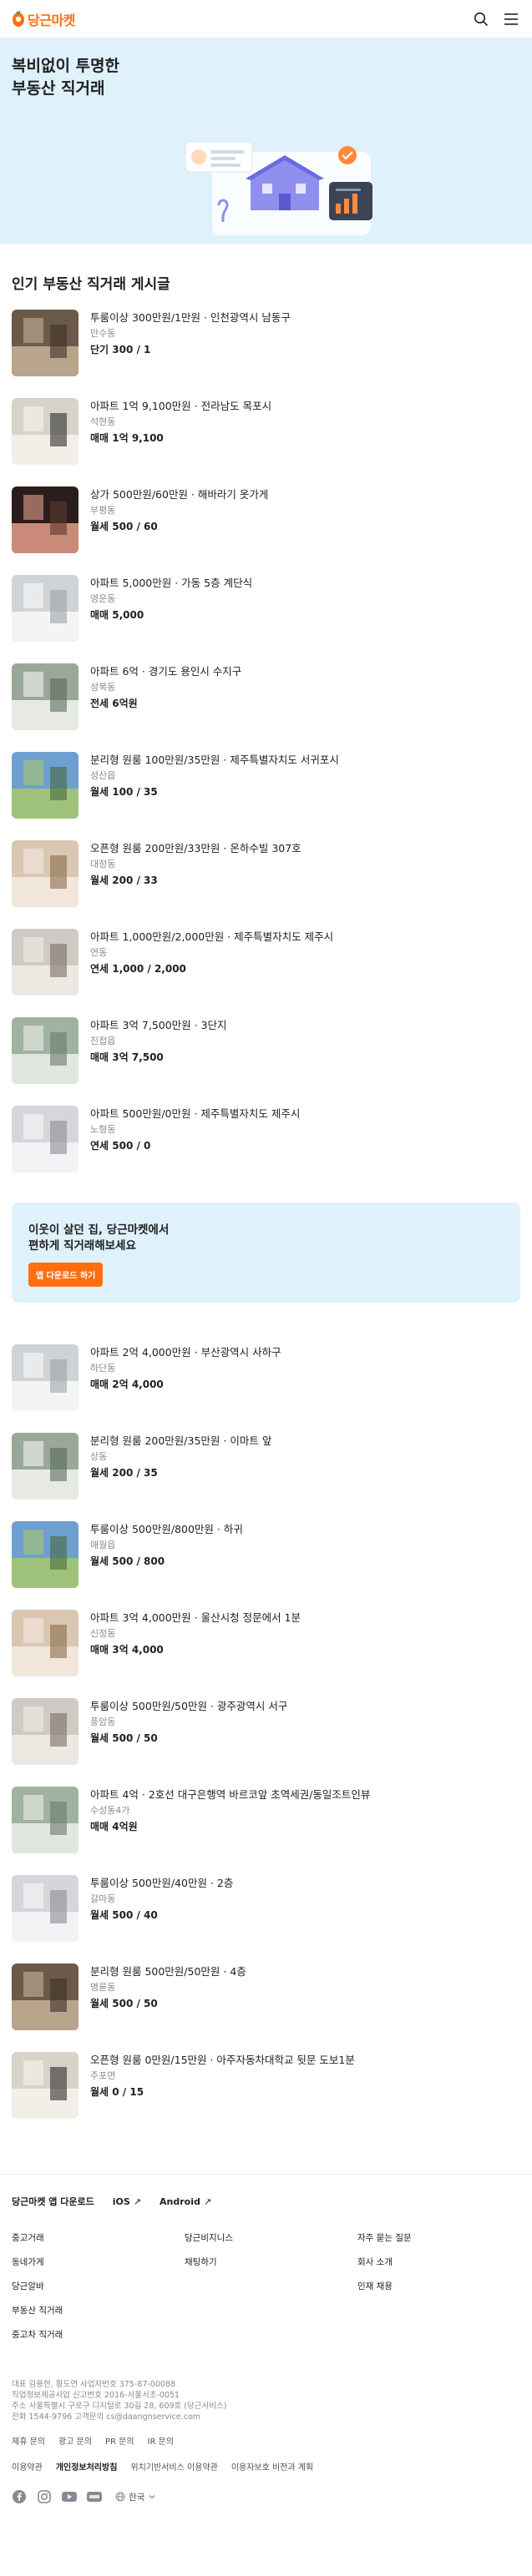 The image size is (532, 2576). Describe the element at coordinates (20, 2496) in the screenshot. I see `facebook-icon` at that location.